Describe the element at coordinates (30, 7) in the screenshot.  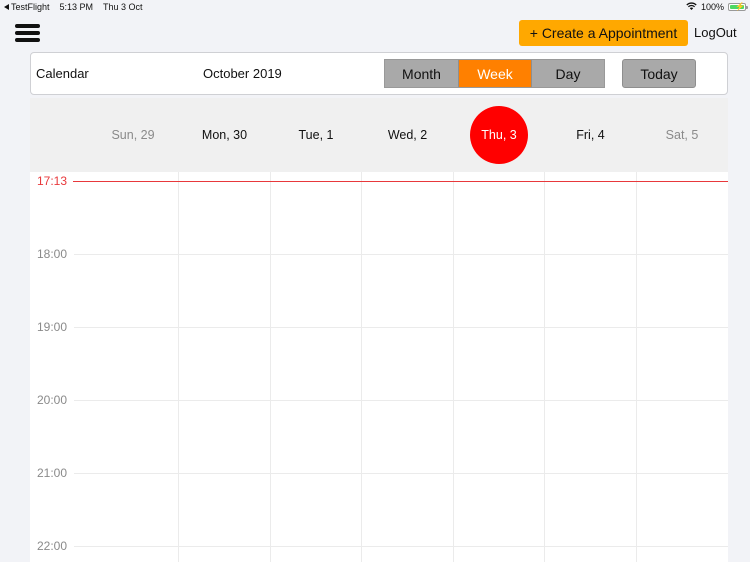
I see `back-app-label: TestFlight` at that location.